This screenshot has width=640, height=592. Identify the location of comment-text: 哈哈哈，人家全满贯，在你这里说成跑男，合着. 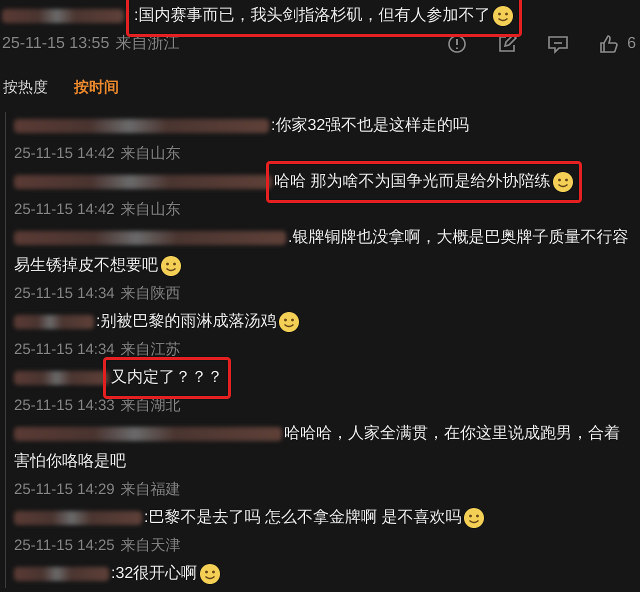
(452, 434).